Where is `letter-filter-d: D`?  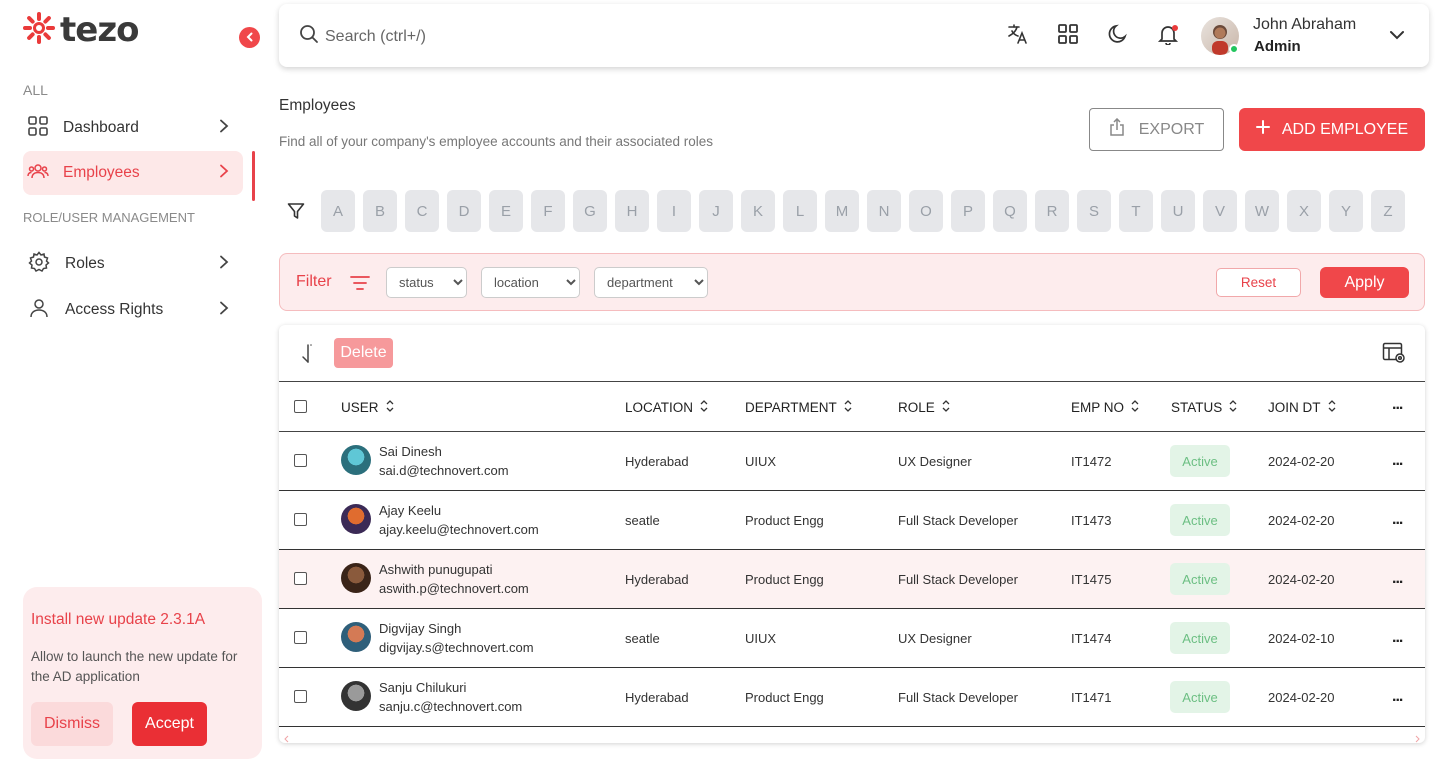 letter-filter-d: D is located at coordinates (464, 211).